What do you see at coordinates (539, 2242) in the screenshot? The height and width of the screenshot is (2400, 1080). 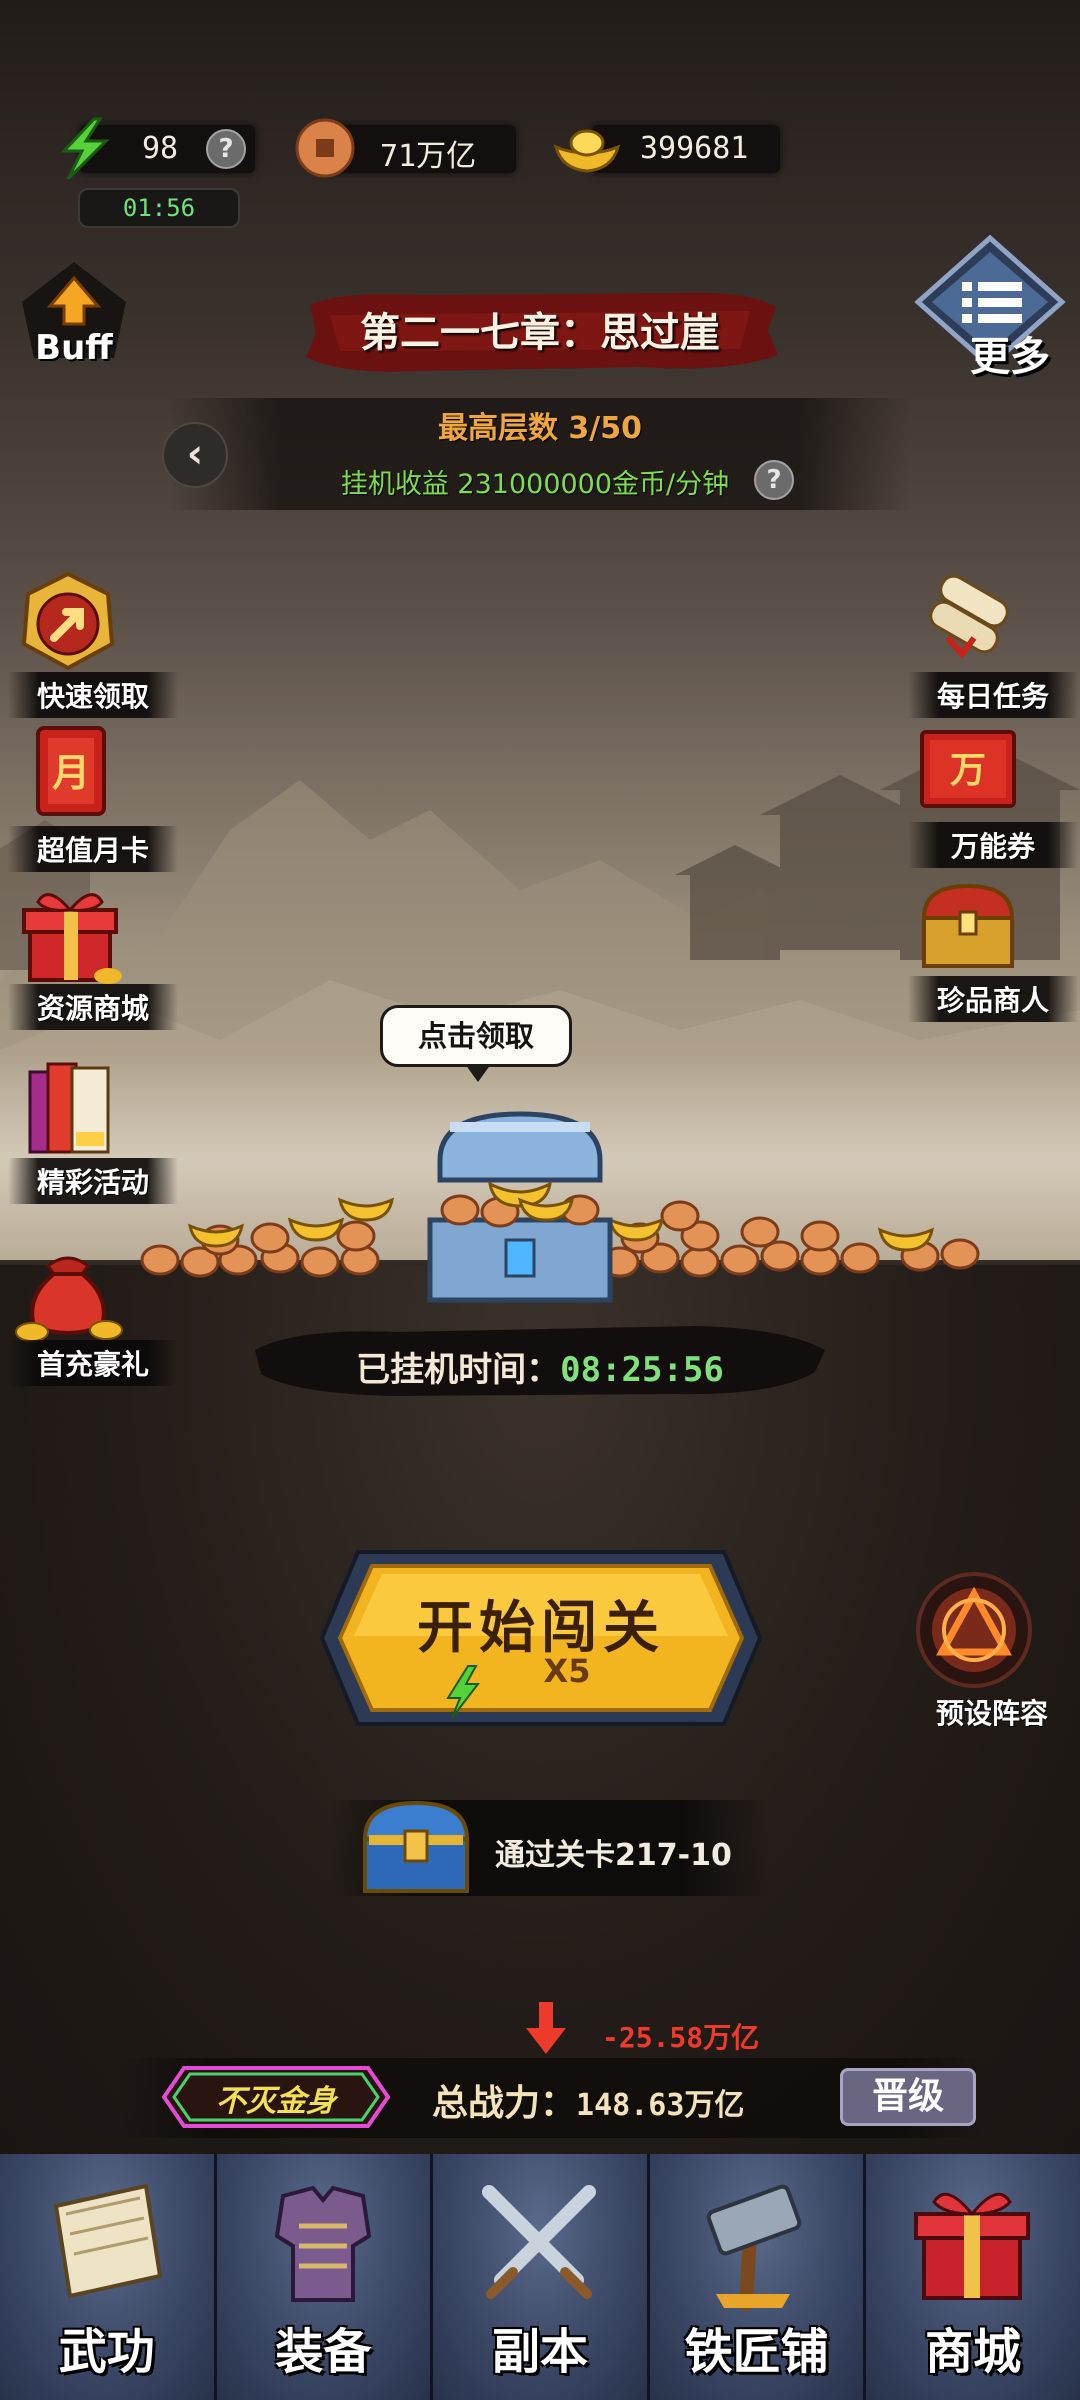 I see `crossed-swords-icon` at bounding box center [539, 2242].